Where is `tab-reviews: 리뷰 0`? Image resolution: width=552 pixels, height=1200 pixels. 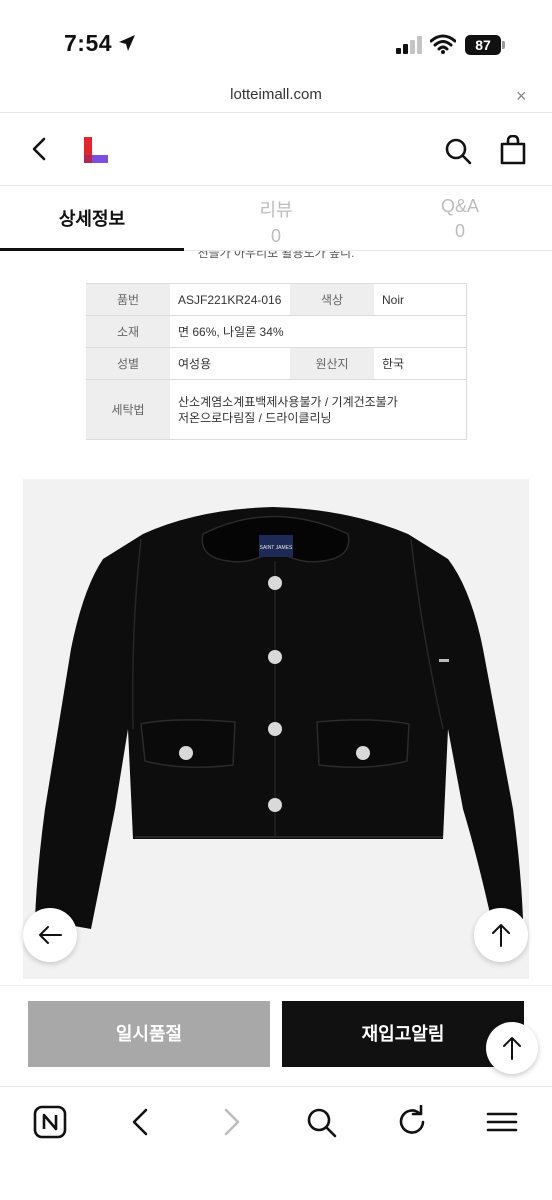 tab-reviews: 리뷰 0 is located at coordinates (276, 218).